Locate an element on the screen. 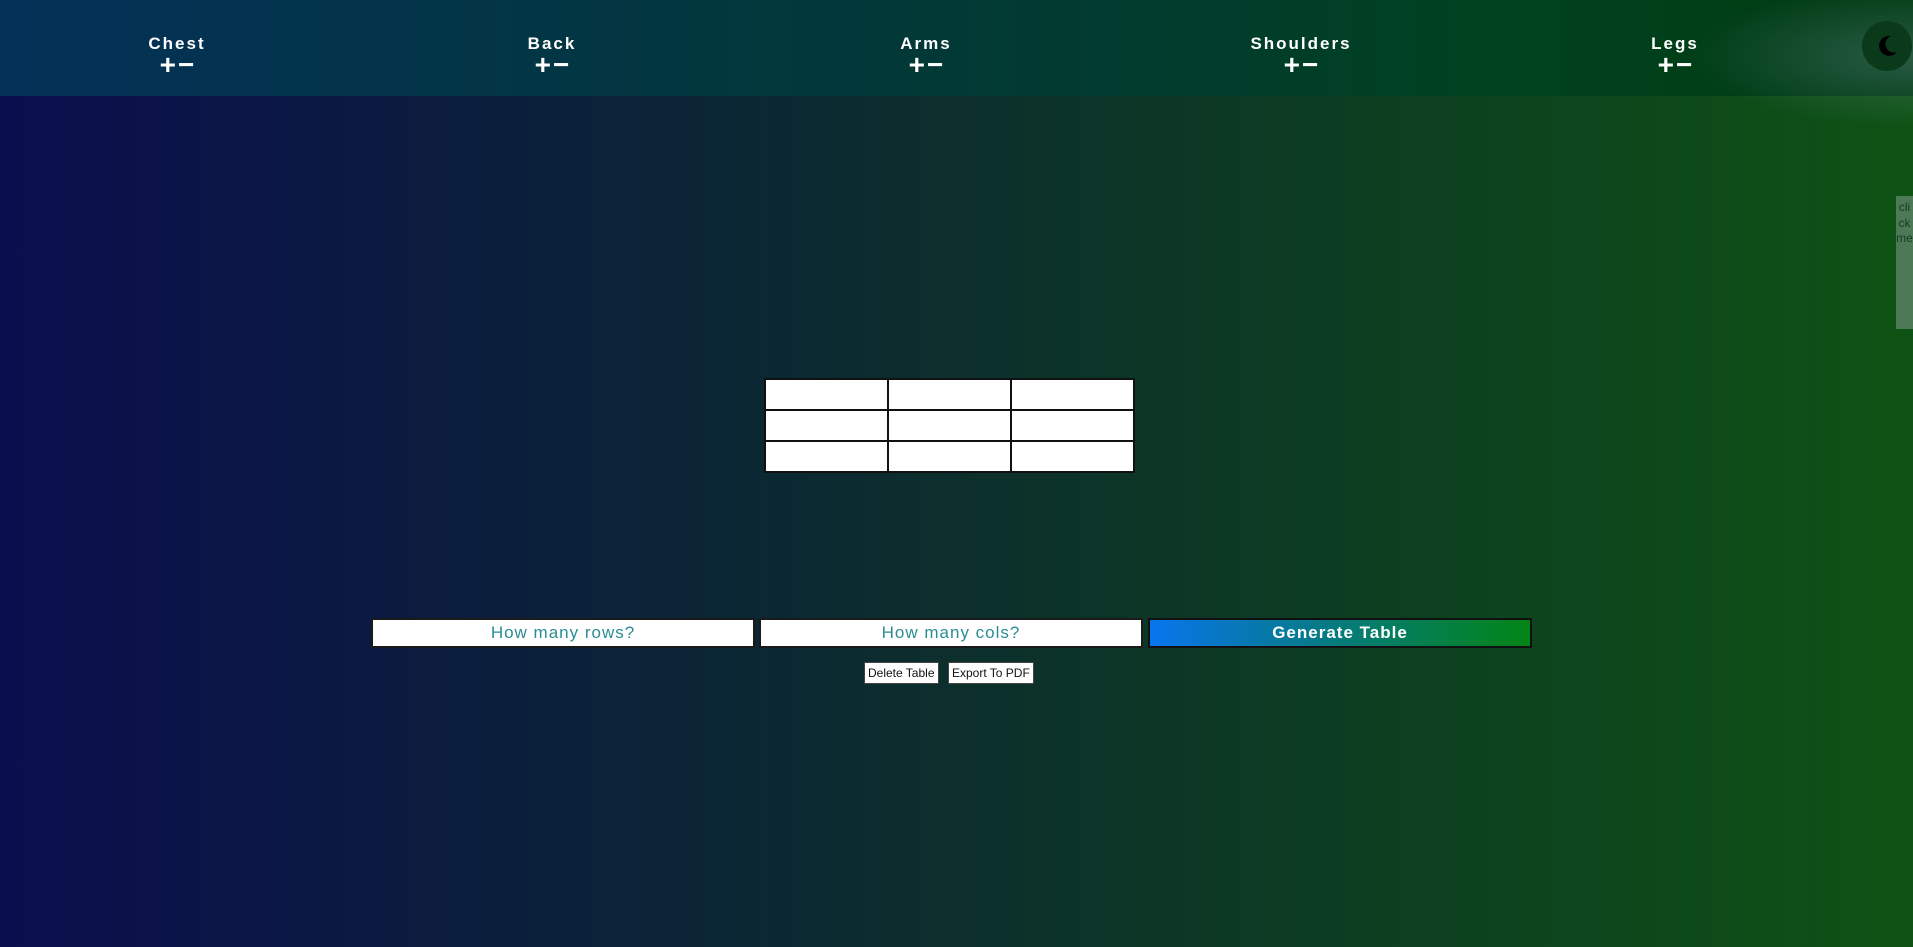 The width and height of the screenshot is (1913, 947). nav-label-shoulders: Shoulders is located at coordinates (1301, 43).